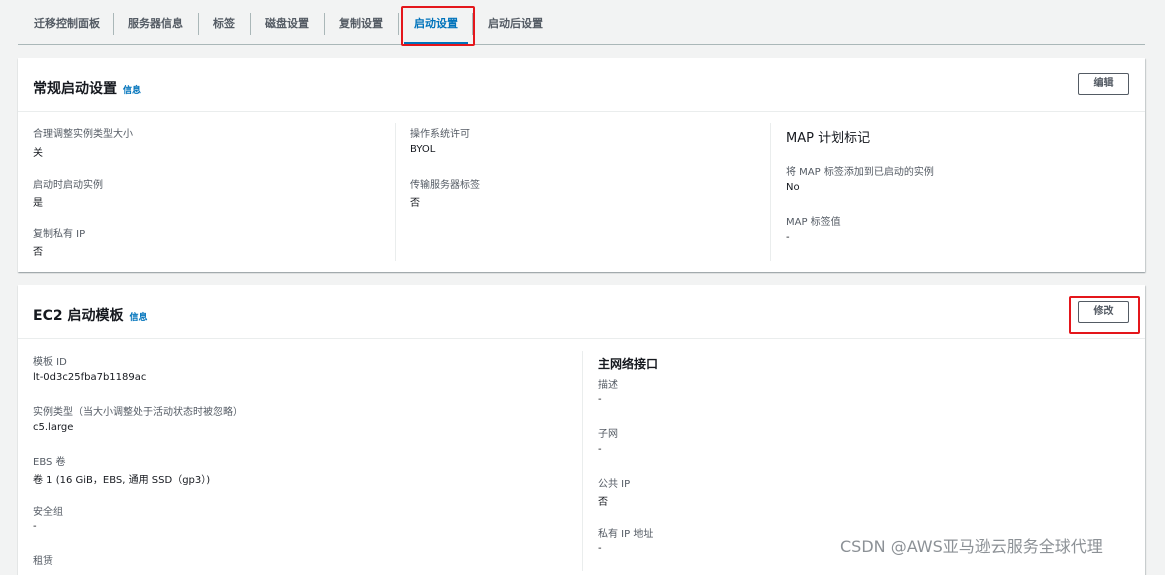  I want to click on field-label: 私有 IP 地址, so click(626, 534).